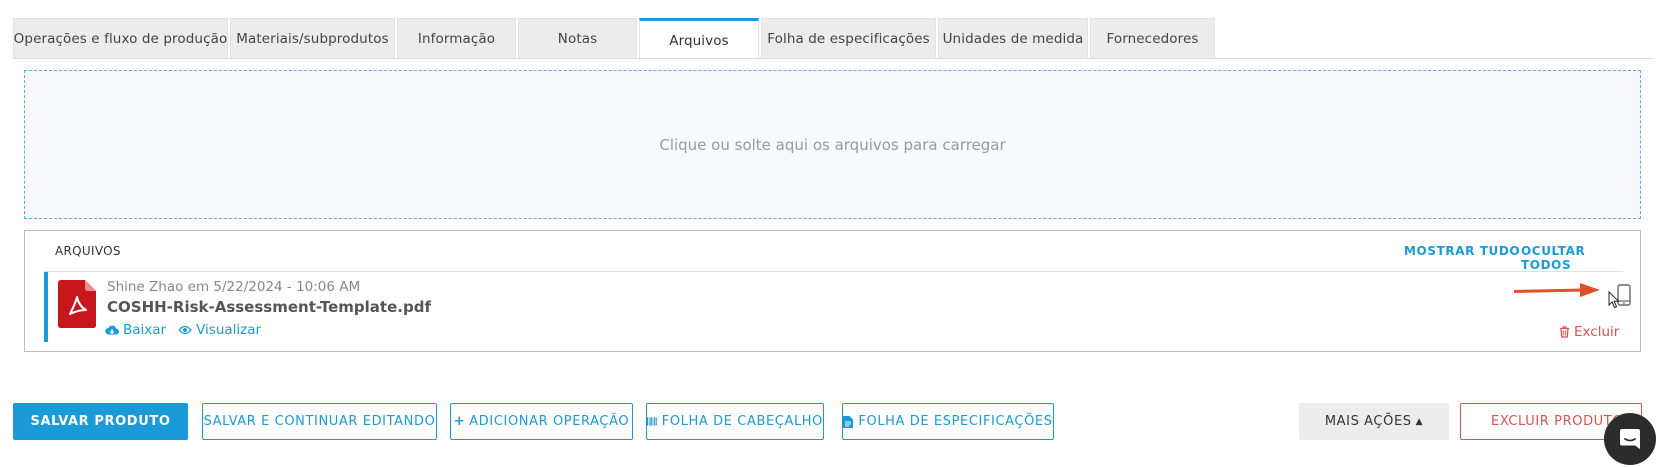  I want to click on plus-icon: +, so click(459, 421).